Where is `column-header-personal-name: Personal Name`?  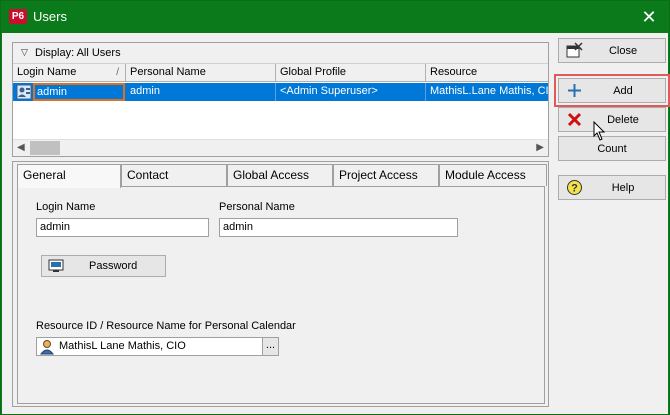
column-header-personal-name: Personal Name is located at coordinates (201, 73).